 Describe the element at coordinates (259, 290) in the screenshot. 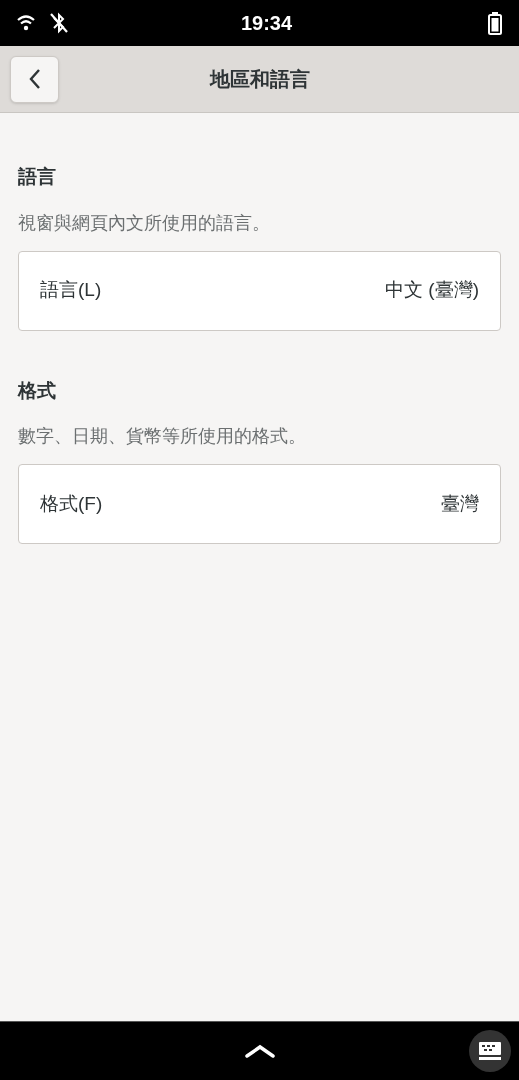

I see `setting-row: 語言(L) 中文 (臺灣)` at that location.